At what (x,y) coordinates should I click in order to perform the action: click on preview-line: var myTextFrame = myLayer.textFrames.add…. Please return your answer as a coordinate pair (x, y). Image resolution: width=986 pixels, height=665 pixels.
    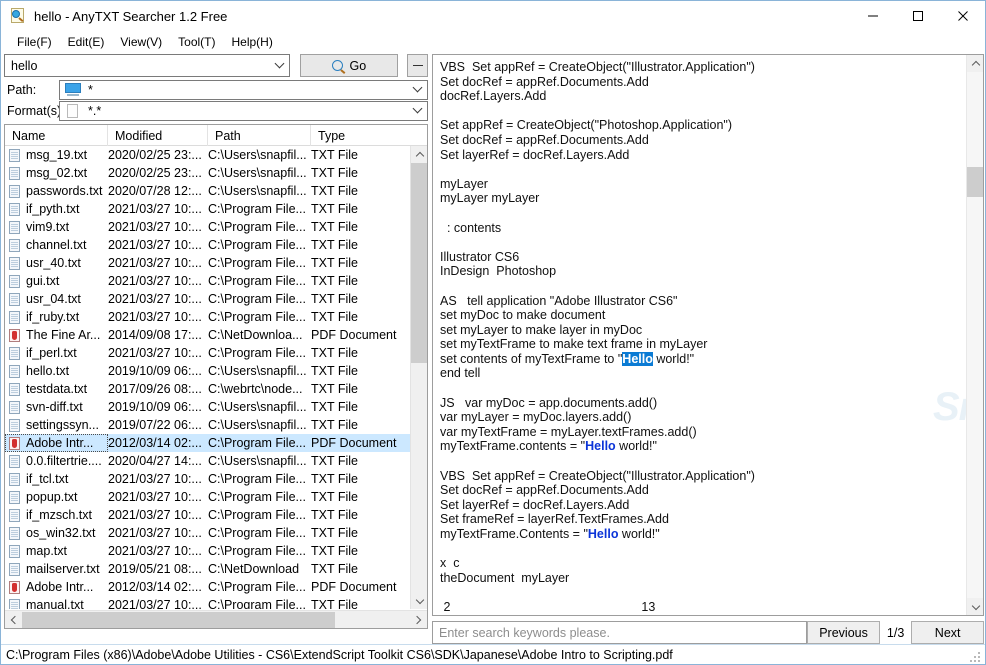
    Looking at the image, I should click on (568, 431).